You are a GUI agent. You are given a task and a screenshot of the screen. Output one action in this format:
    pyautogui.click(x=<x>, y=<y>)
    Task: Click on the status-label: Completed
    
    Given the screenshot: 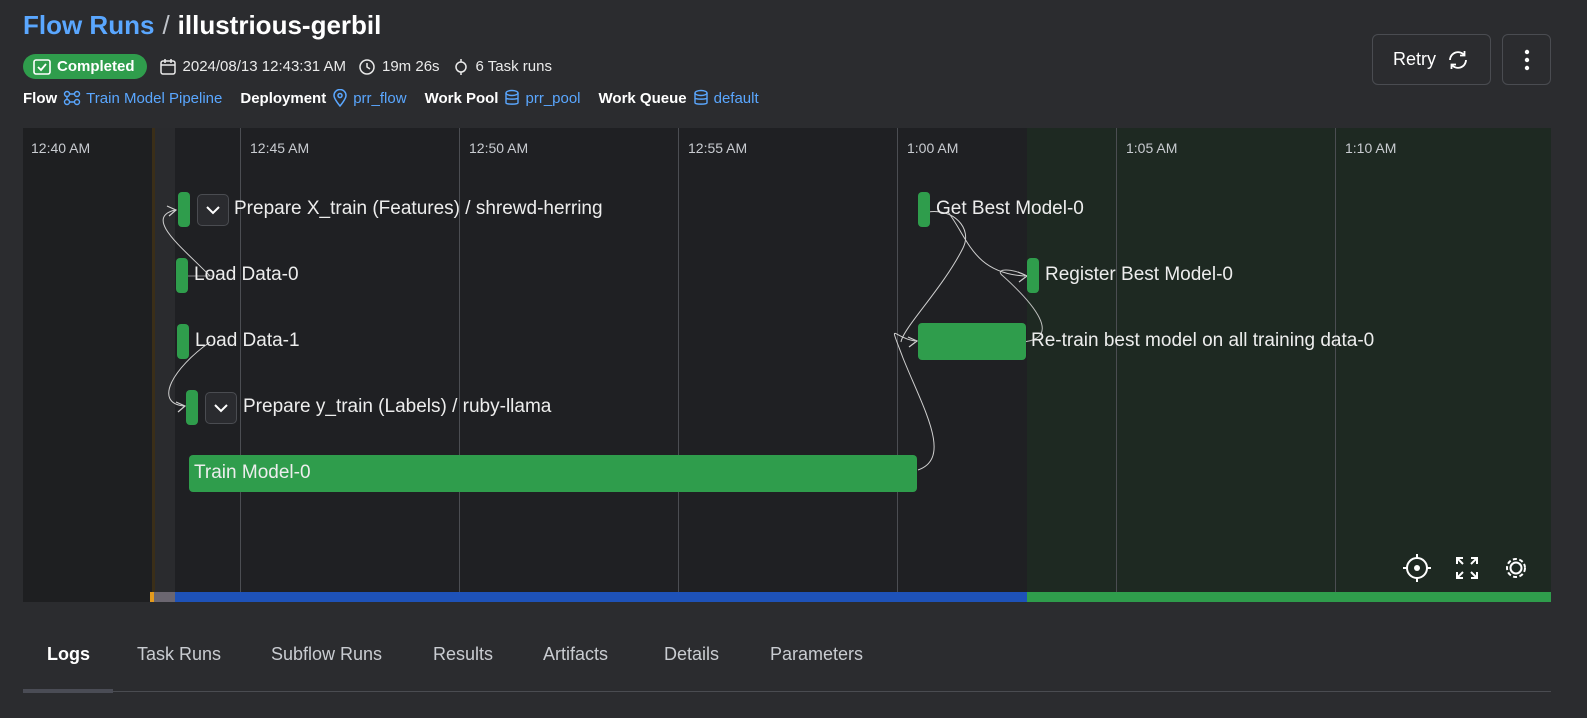 What is the action you would take?
    pyautogui.click(x=96, y=66)
    